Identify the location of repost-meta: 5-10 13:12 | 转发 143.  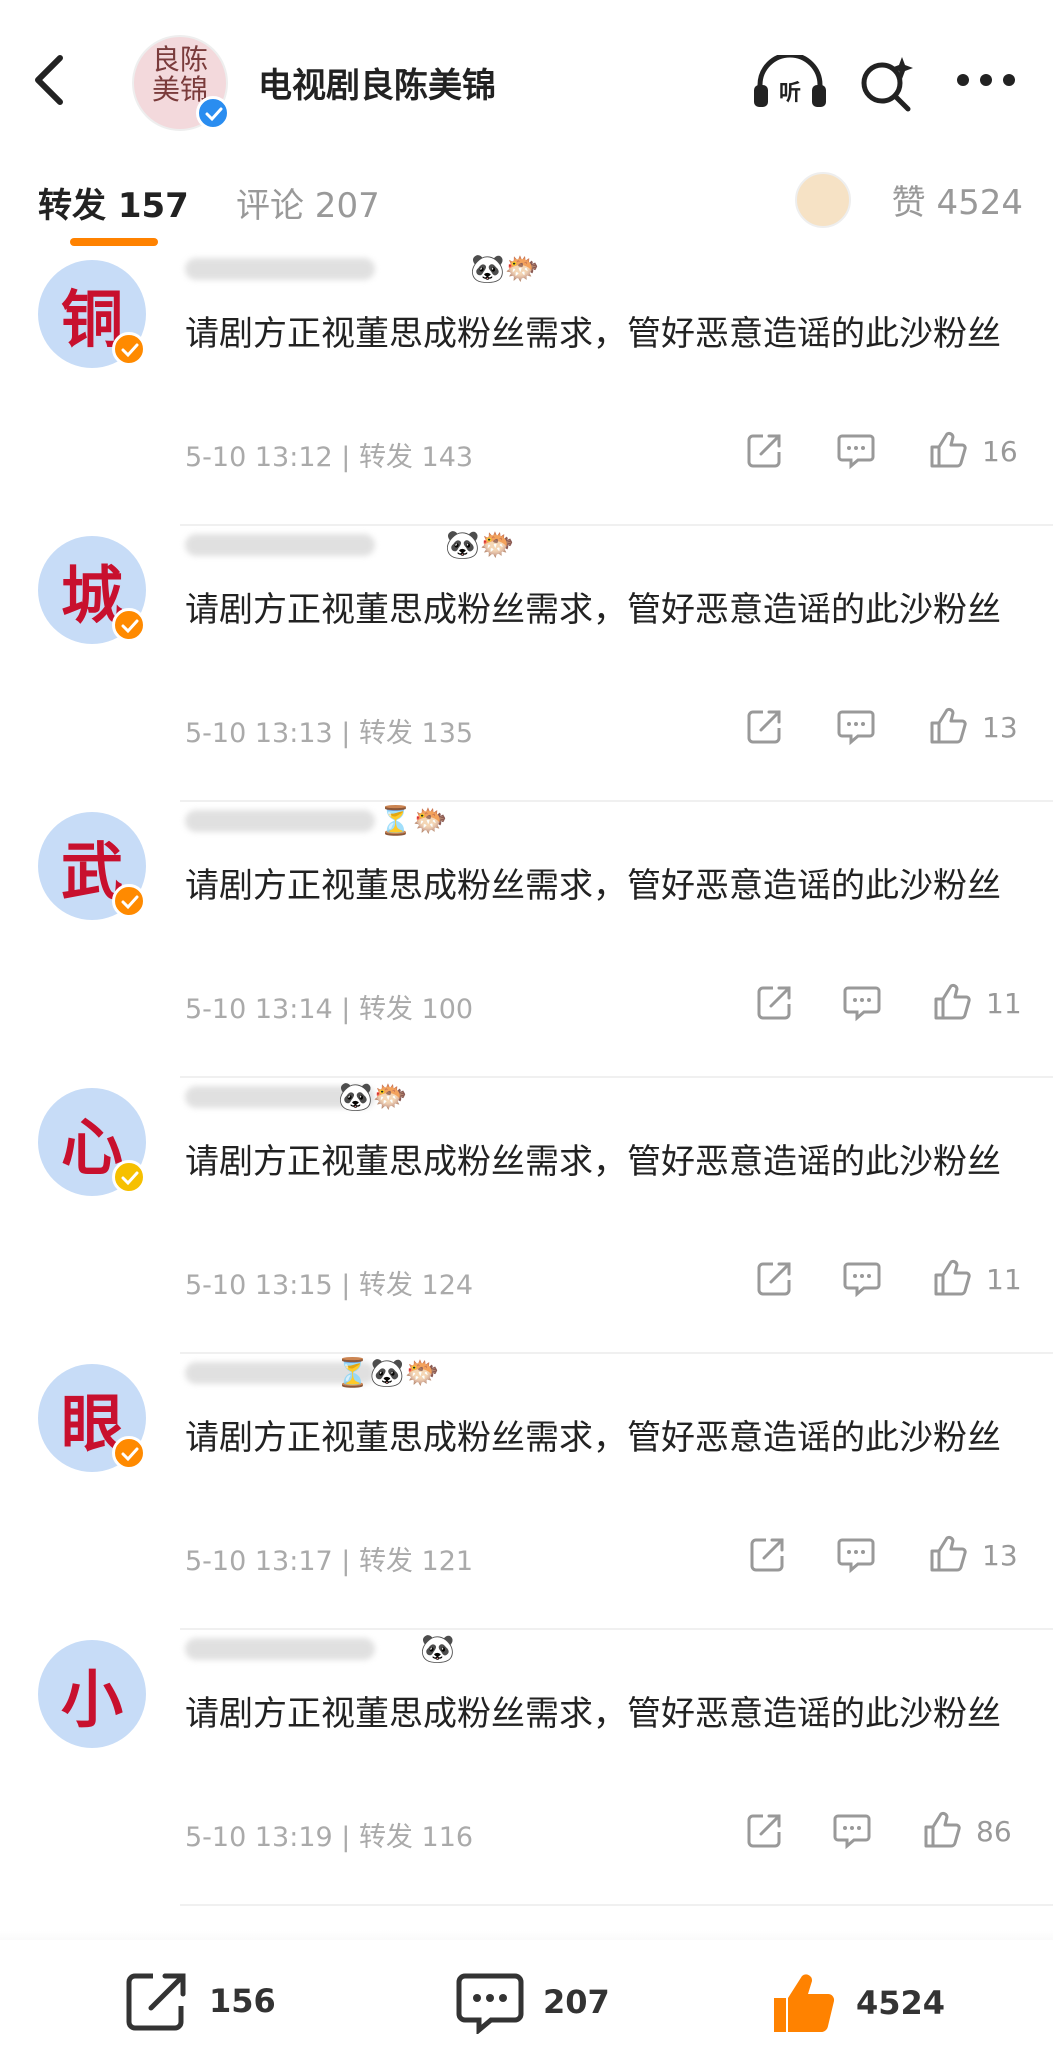
(329, 457).